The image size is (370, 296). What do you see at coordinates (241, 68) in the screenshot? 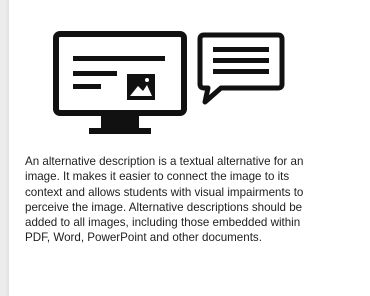
I see `speech-bubble-icon` at bounding box center [241, 68].